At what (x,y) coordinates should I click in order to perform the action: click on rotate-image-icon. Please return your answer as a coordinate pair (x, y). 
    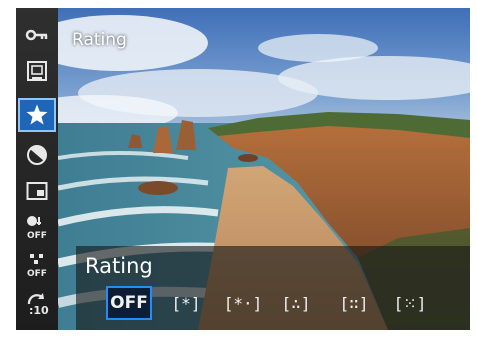
    Looking at the image, I should click on (37, 71).